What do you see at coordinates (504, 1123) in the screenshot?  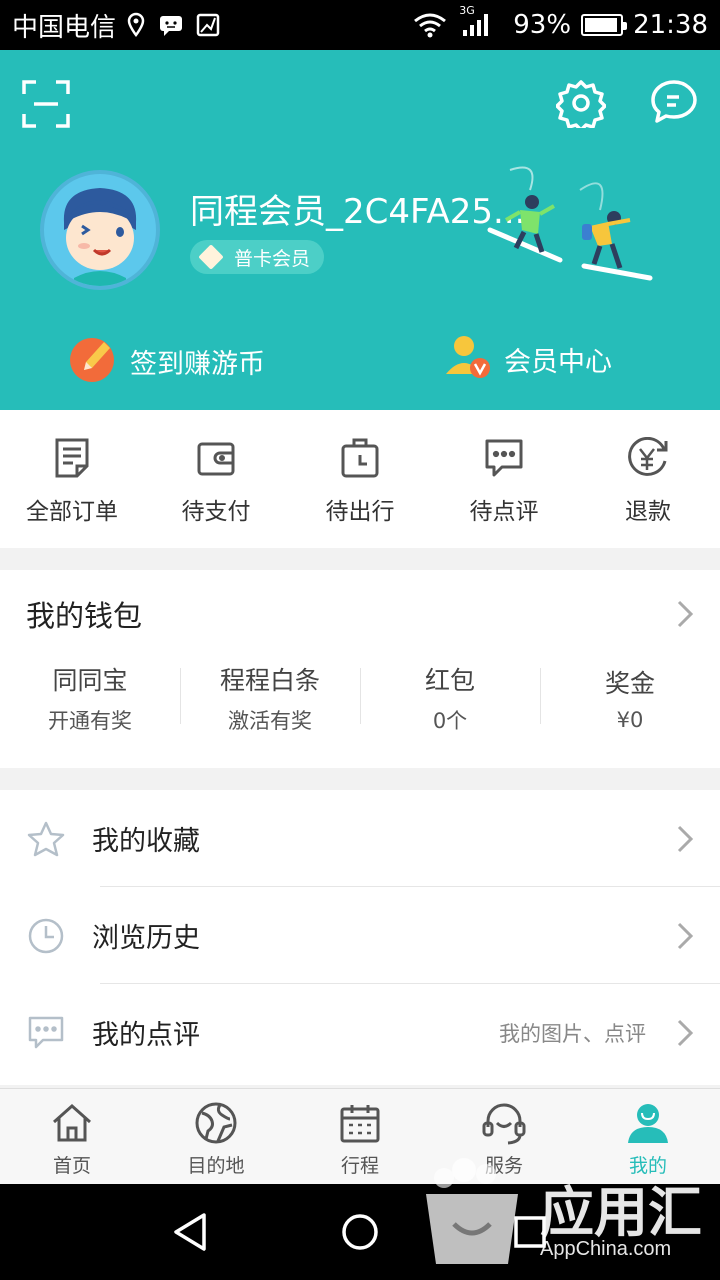 I see `headset-icon` at bounding box center [504, 1123].